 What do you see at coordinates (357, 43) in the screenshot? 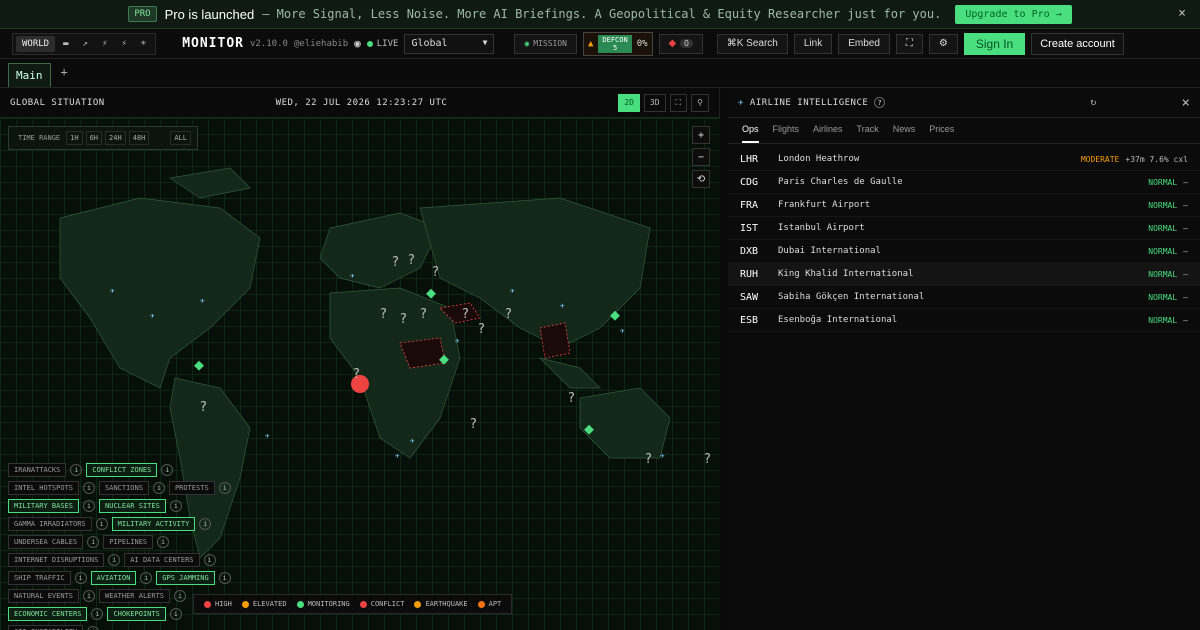
I see `github-icon: ◉` at bounding box center [357, 43].